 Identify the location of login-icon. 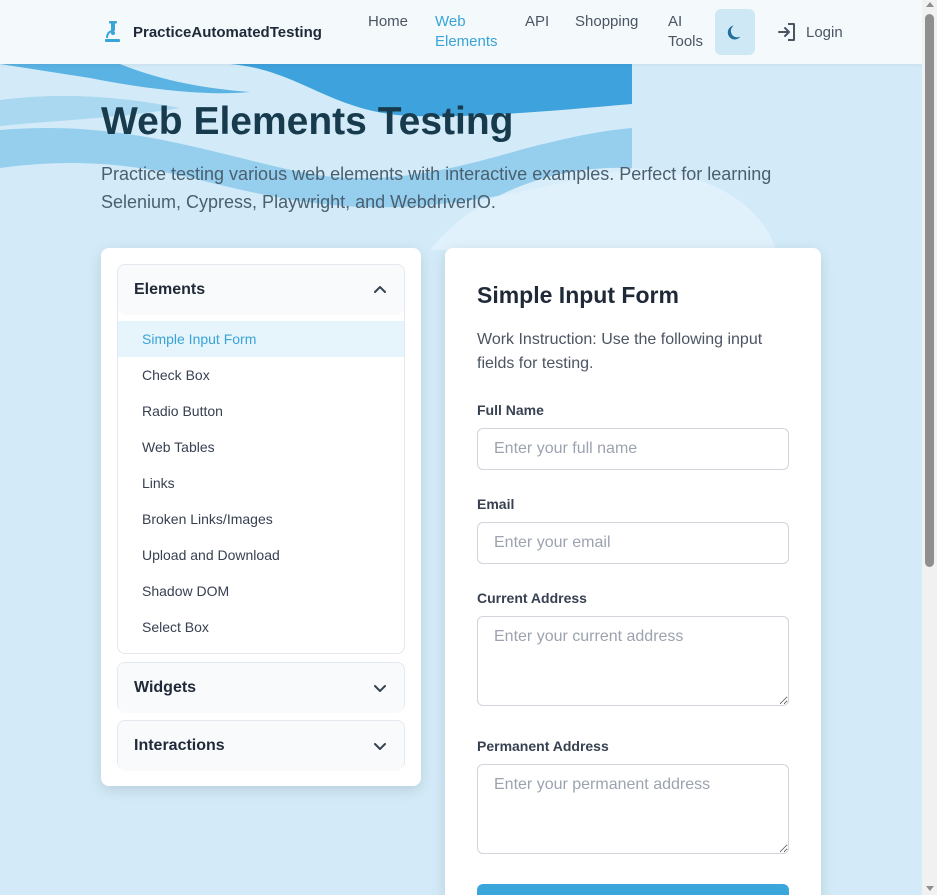
(786, 32).